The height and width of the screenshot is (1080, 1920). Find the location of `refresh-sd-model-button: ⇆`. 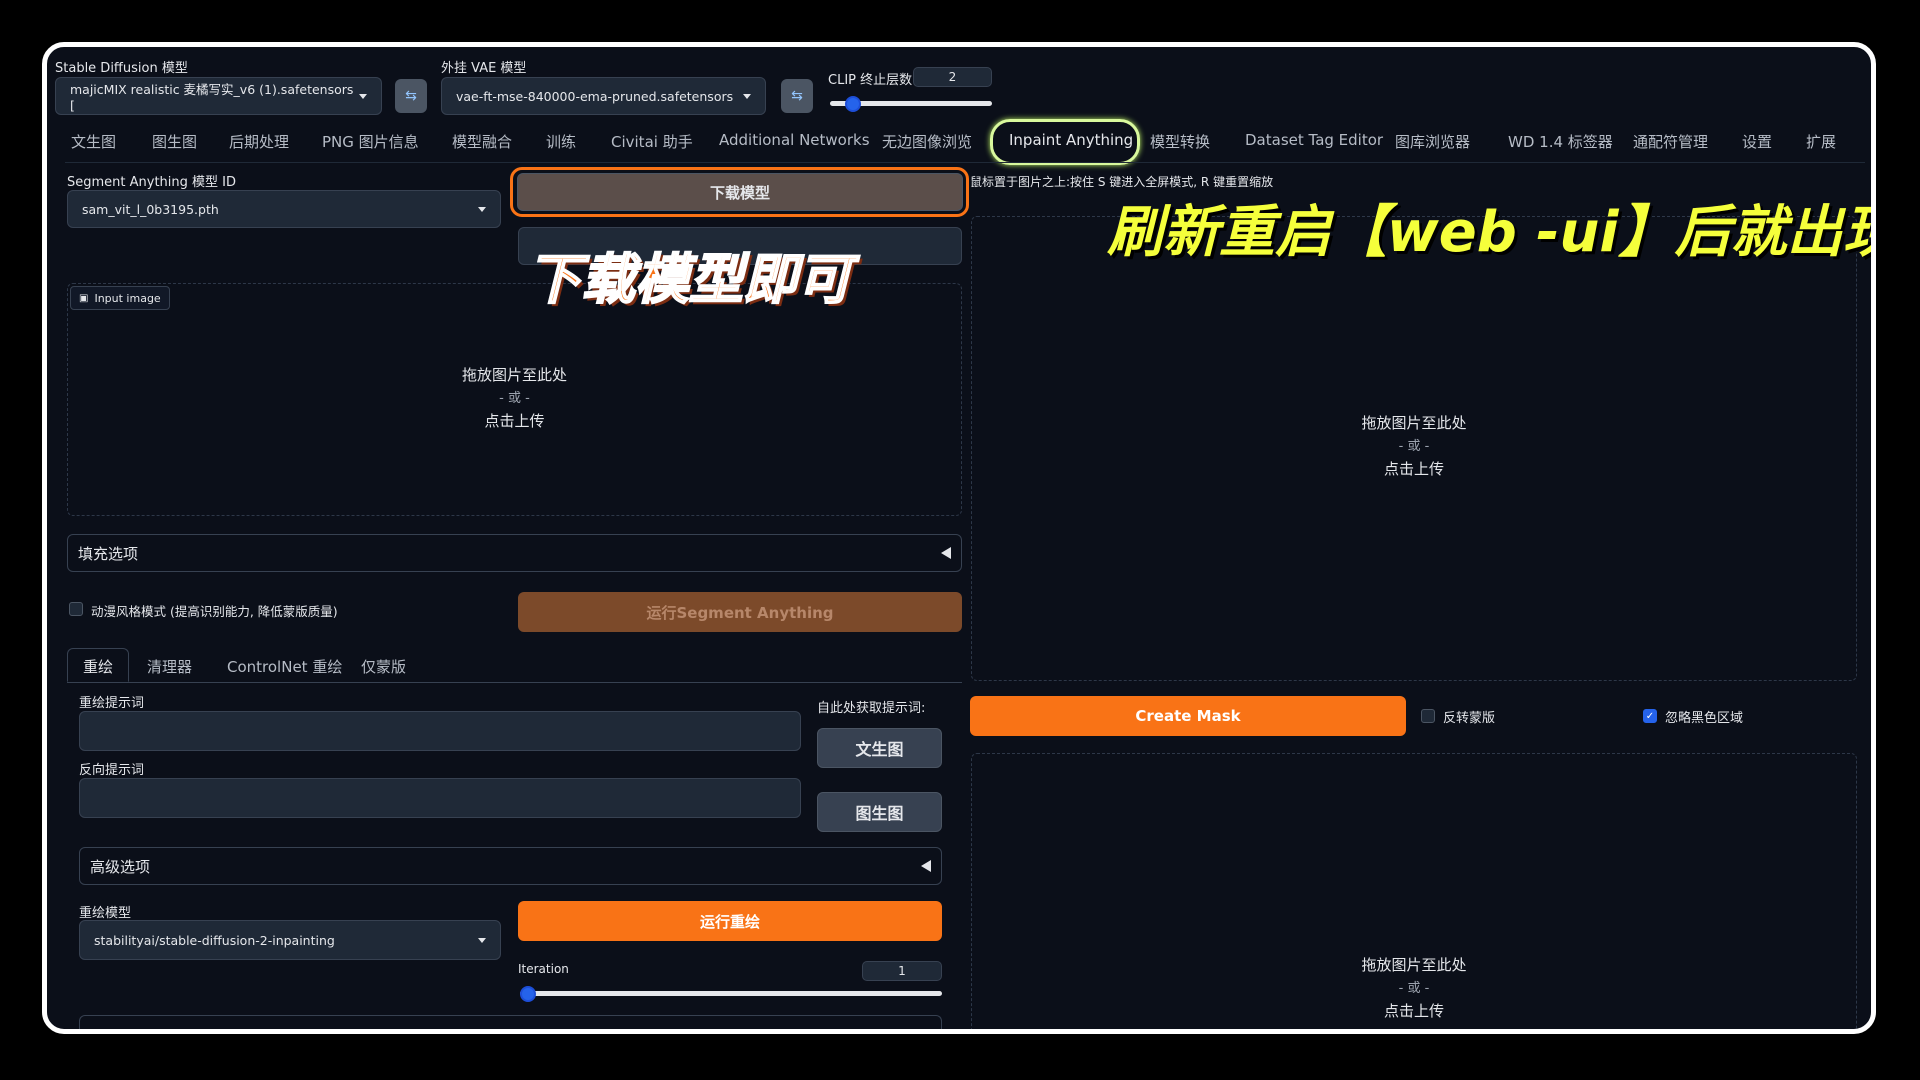

refresh-sd-model-button: ⇆ is located at coordinates (411, 96).